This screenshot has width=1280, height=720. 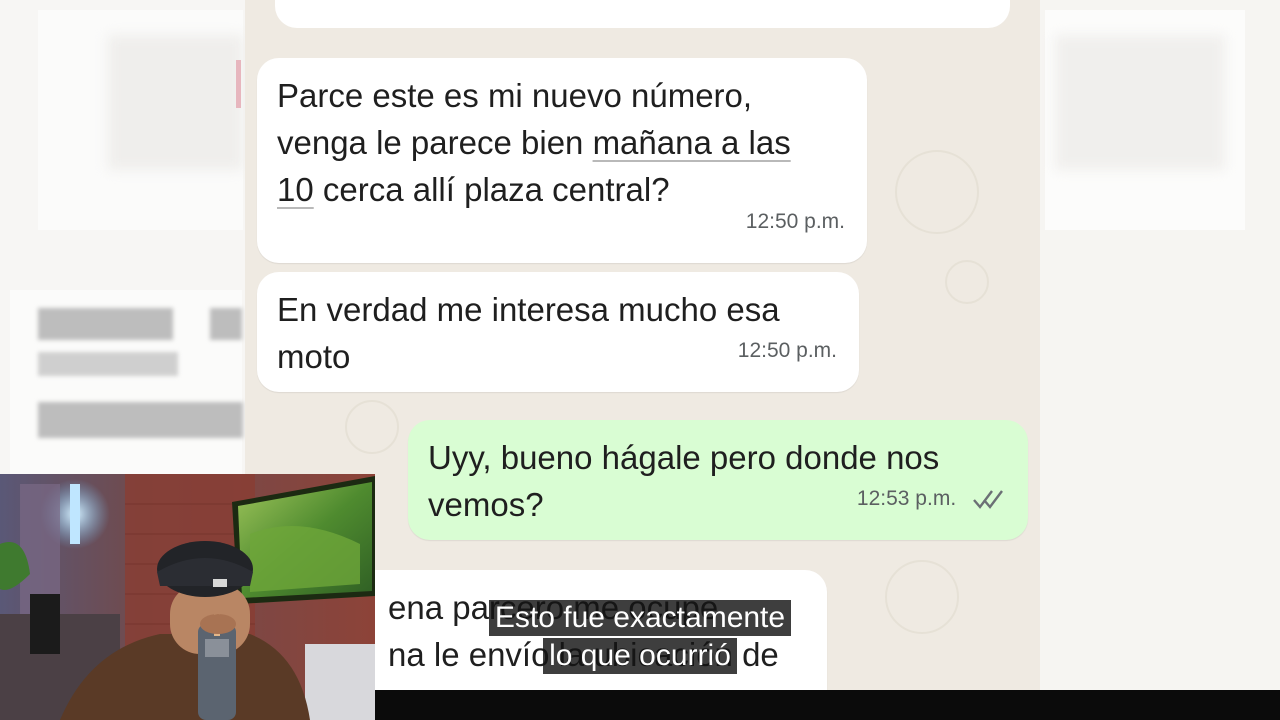 What do you see at coordinates (640, 656) in the screenshot?
I see `subtitle-line: lo que ocurrió` at bounding box center [640, 656].